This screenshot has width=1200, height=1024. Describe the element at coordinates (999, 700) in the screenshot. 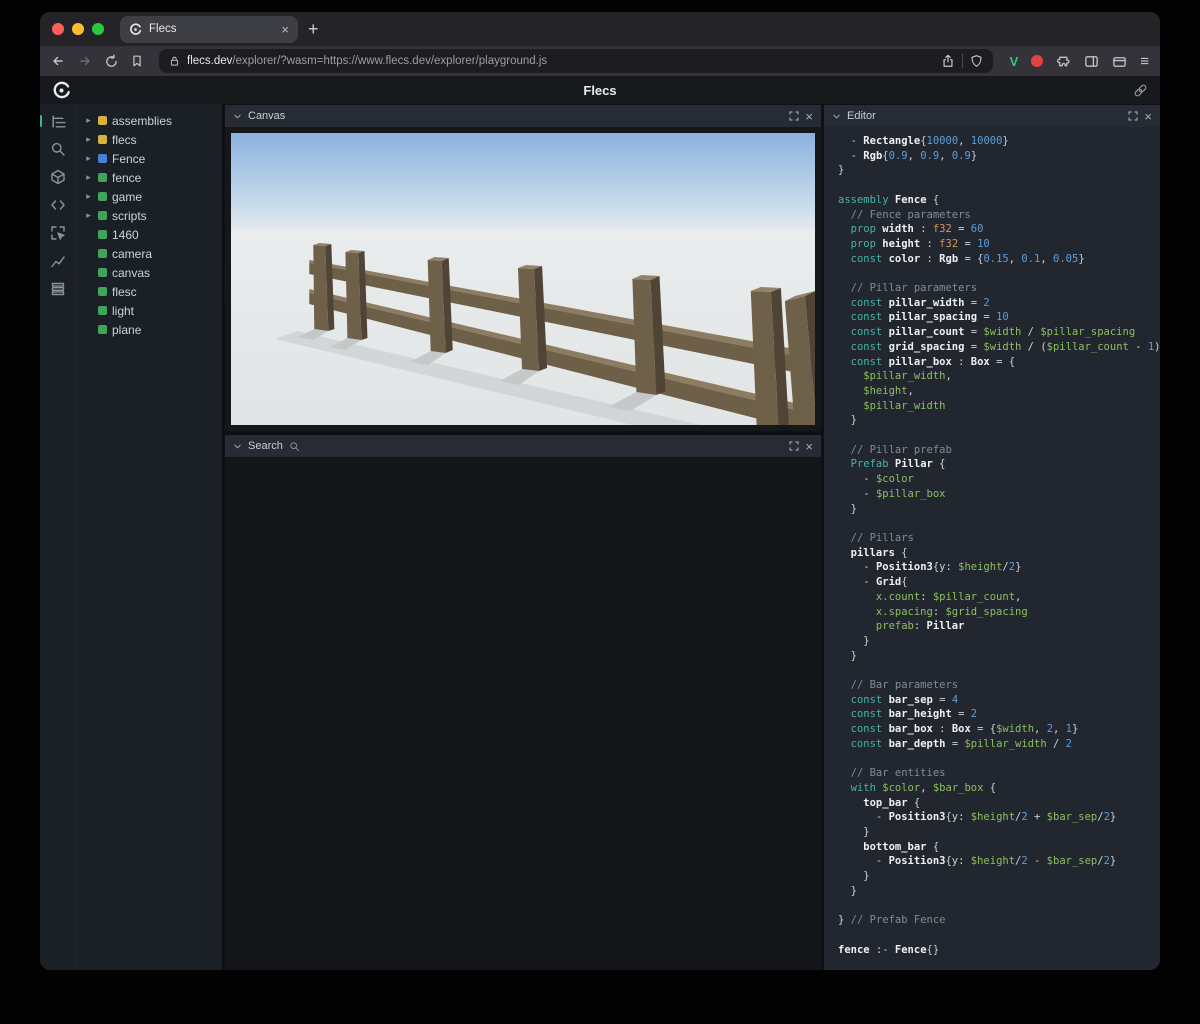

I see `code-line: const bar_sep = 4` at that location.